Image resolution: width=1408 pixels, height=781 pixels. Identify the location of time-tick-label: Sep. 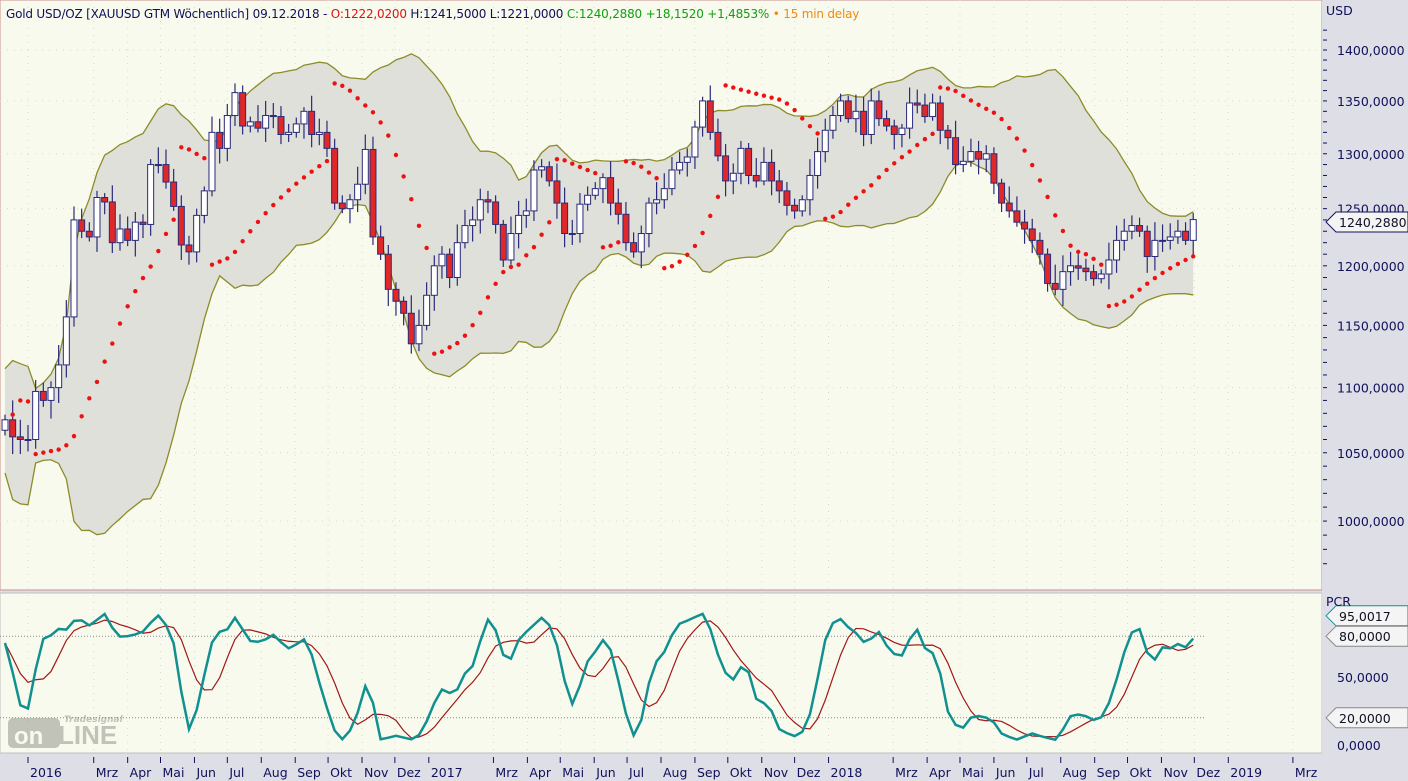
(1109, 772).